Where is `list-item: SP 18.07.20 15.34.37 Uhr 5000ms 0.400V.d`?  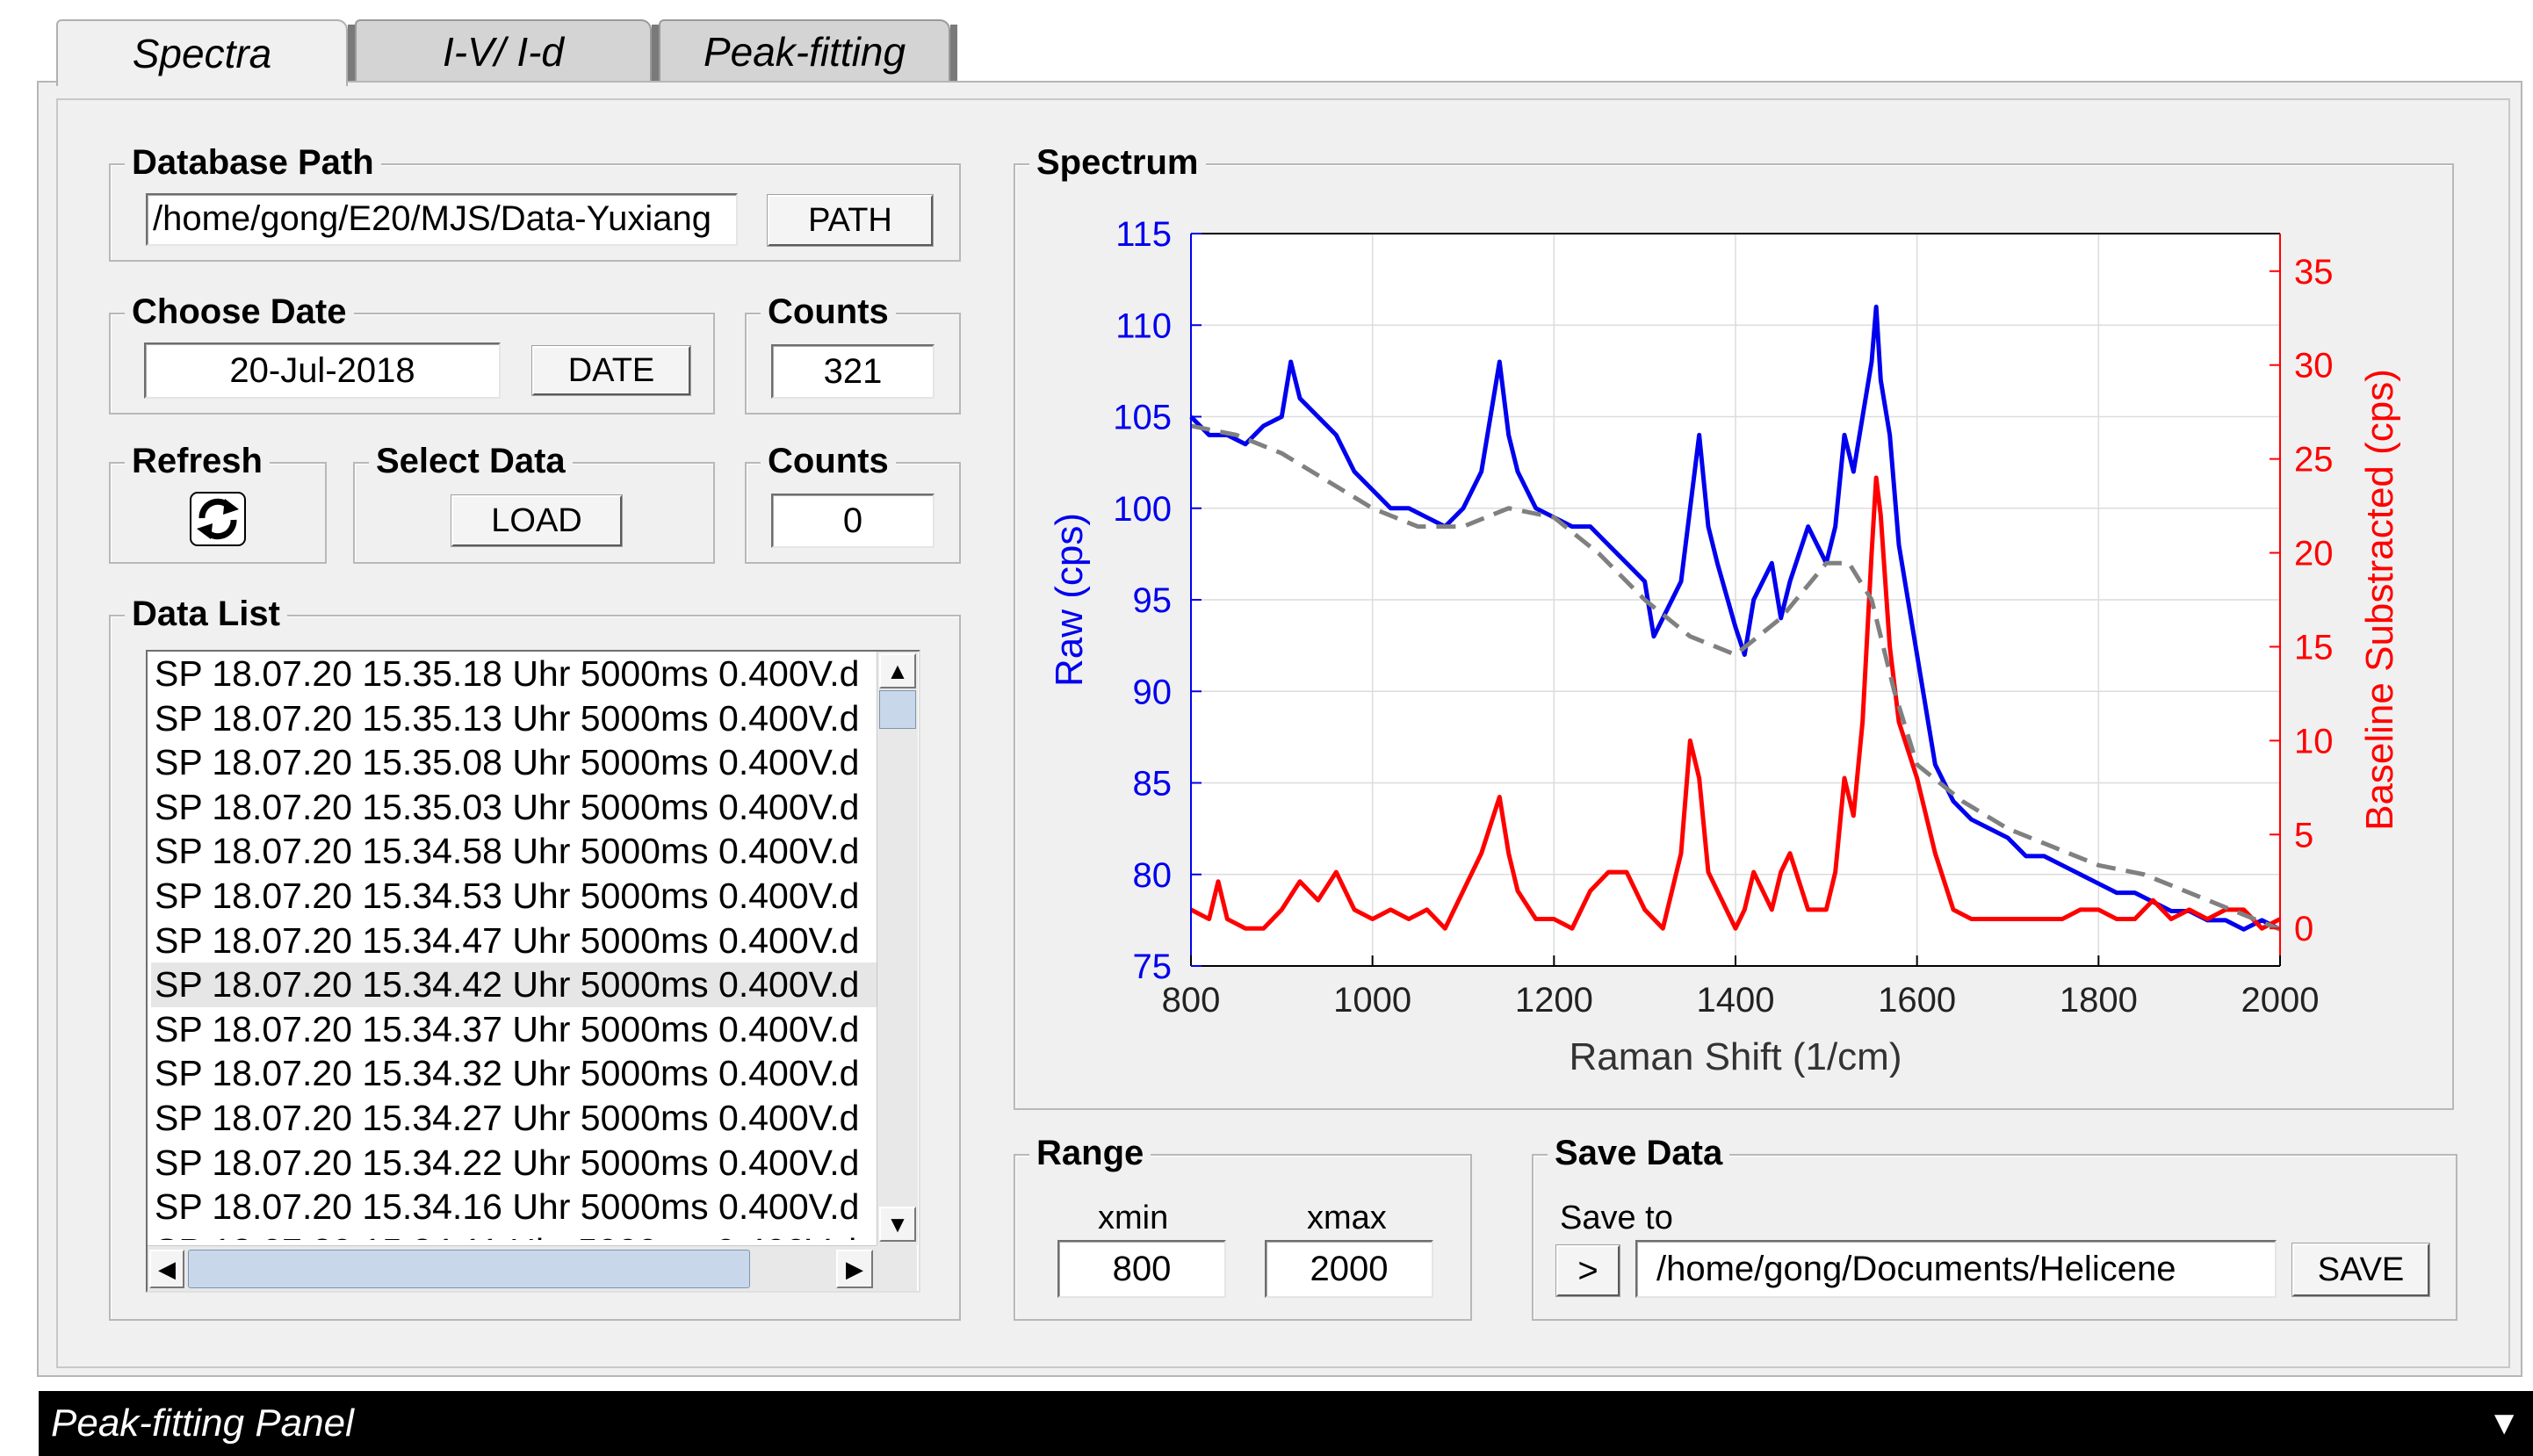
list-item: SP 18.07.20 15.34.37 Uhr 5000ms 0.400V.d is located at coordinates (514, 1029).